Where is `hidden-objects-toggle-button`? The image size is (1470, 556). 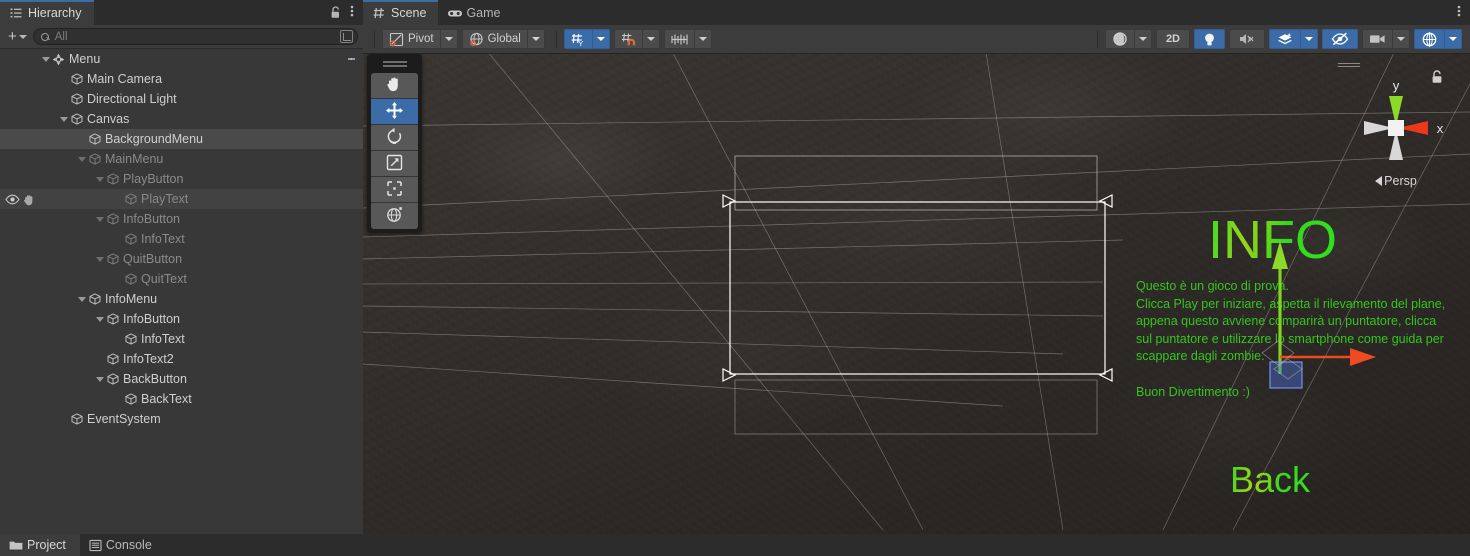
hidden-objects-toggle-button is located at coordinates (1340, 39).